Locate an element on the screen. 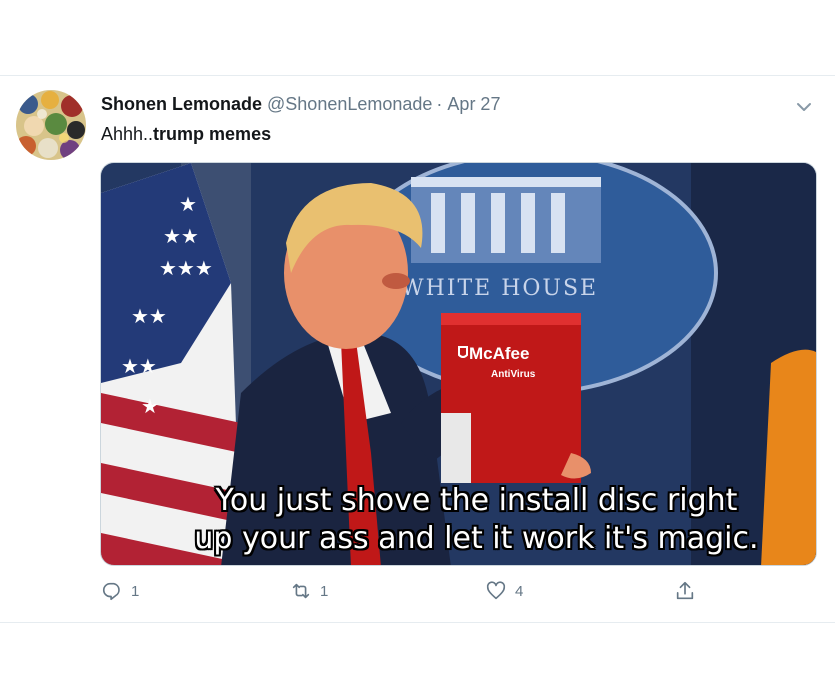  share-button is located at coordinates (689, 591).